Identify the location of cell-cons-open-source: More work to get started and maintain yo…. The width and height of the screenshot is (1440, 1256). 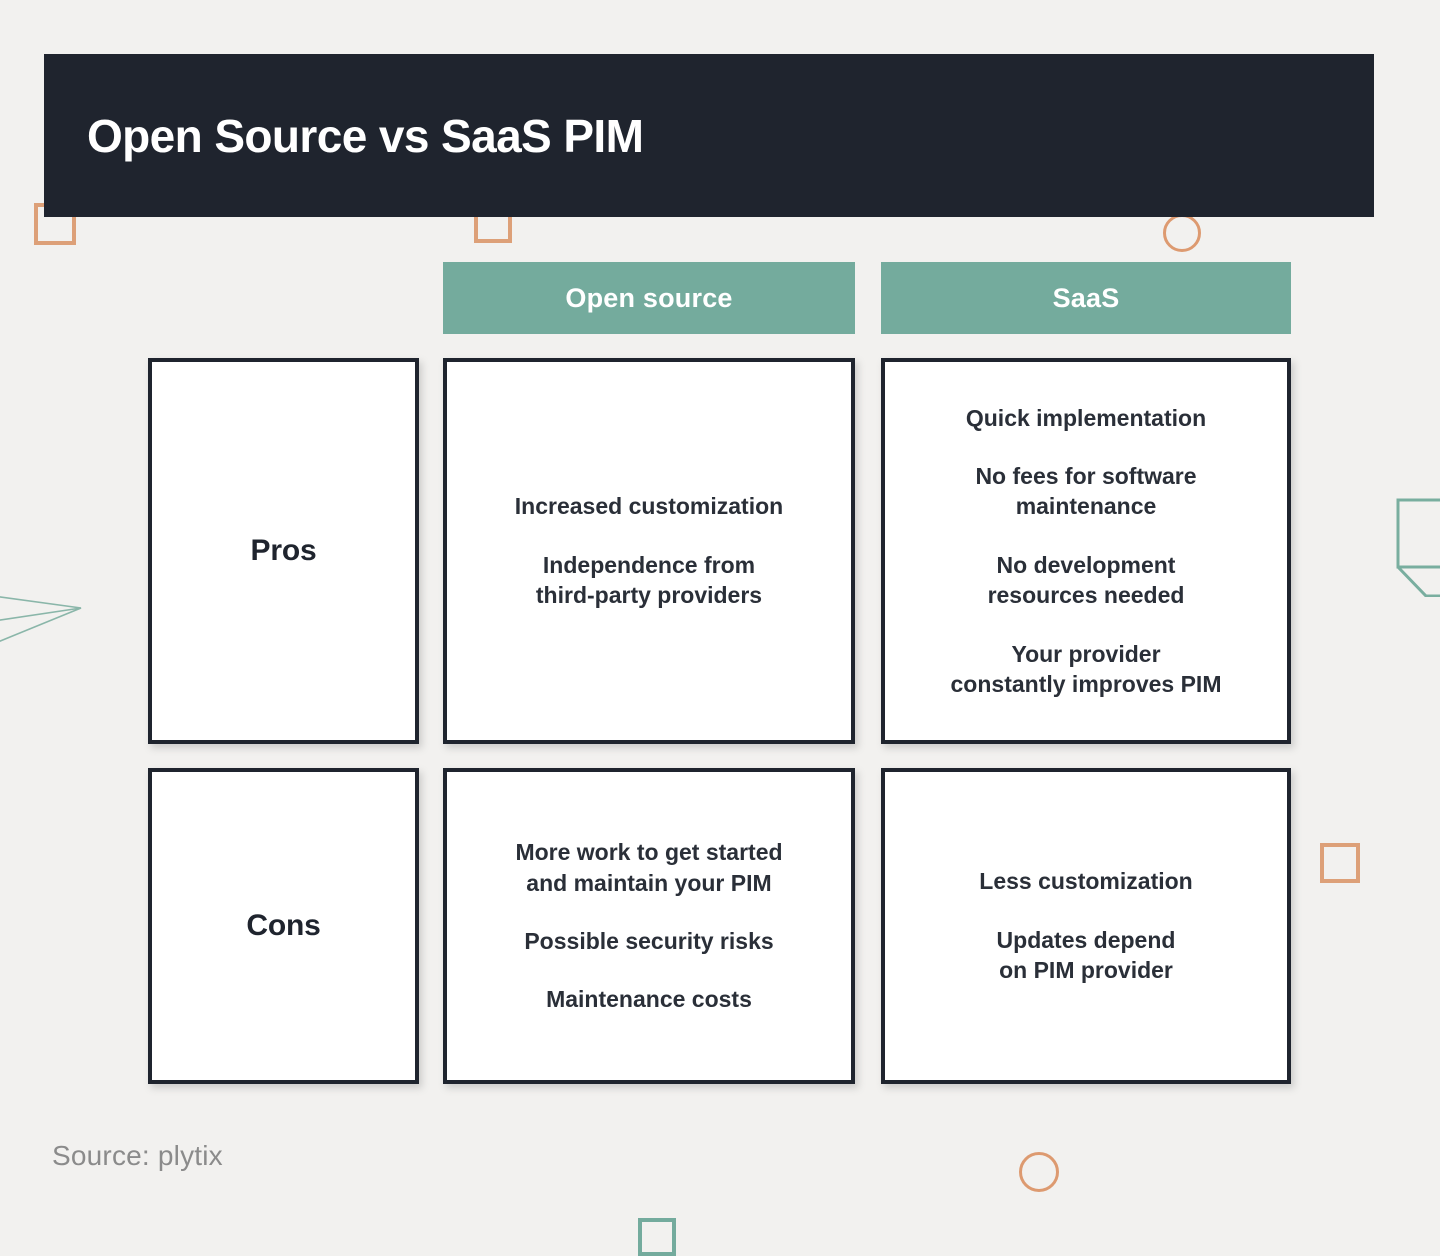
(649, 926).